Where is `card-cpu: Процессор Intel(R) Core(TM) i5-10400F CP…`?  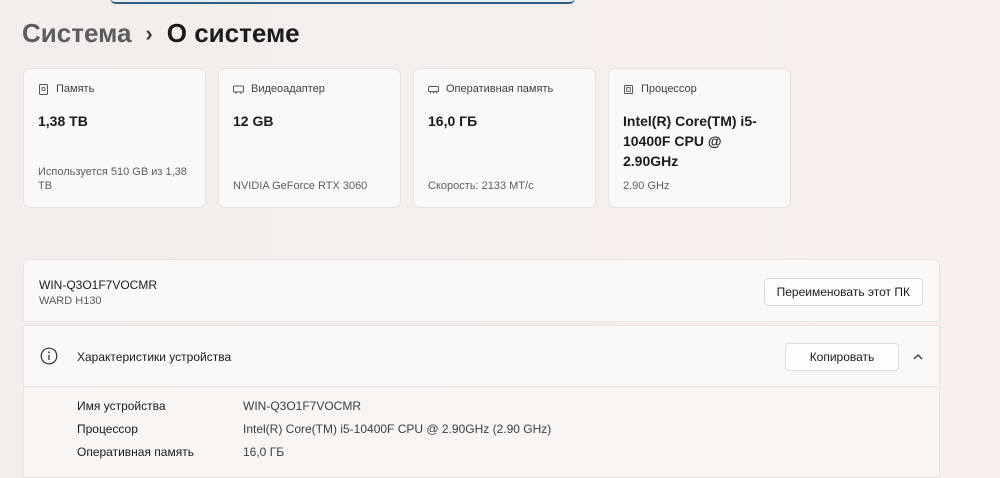 card-cpu: Процессор Intel(R) Core(TM) i5-10400F CP… is located at coordinates (699, 138).